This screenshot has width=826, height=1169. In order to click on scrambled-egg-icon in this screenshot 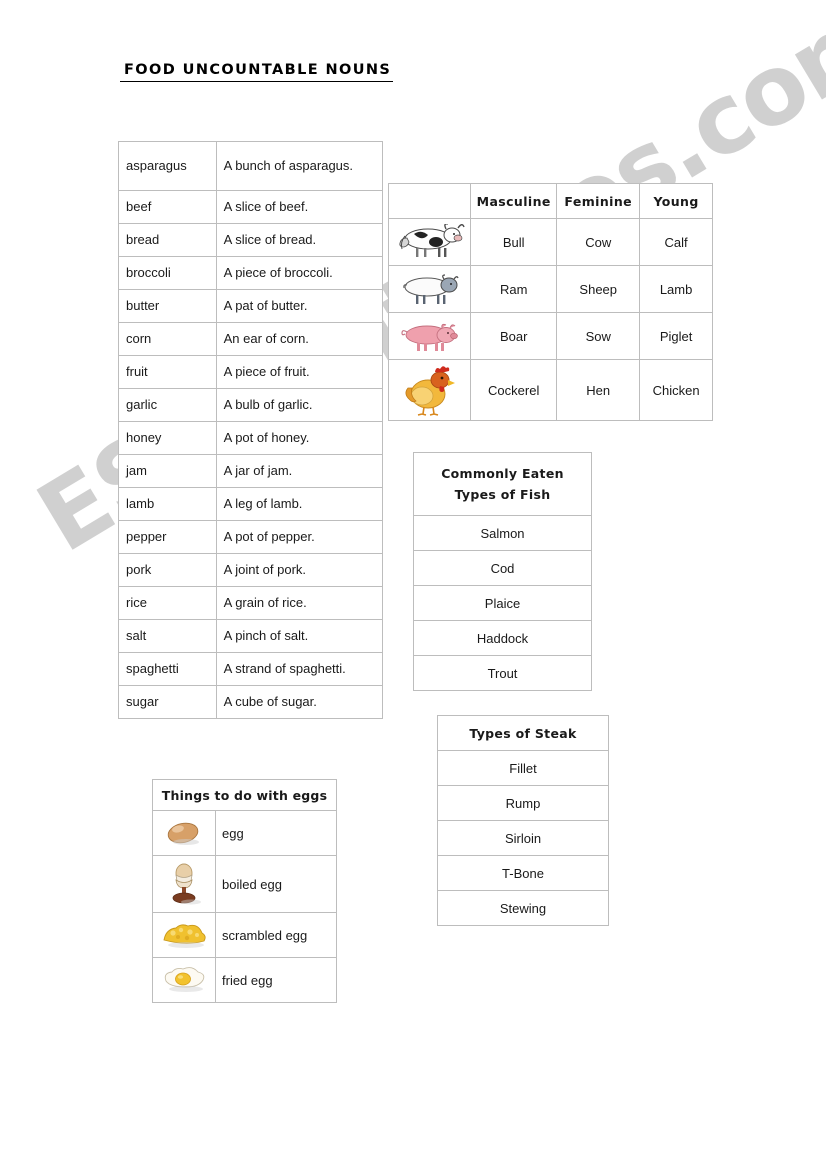, I will do `click(184, 935)`.